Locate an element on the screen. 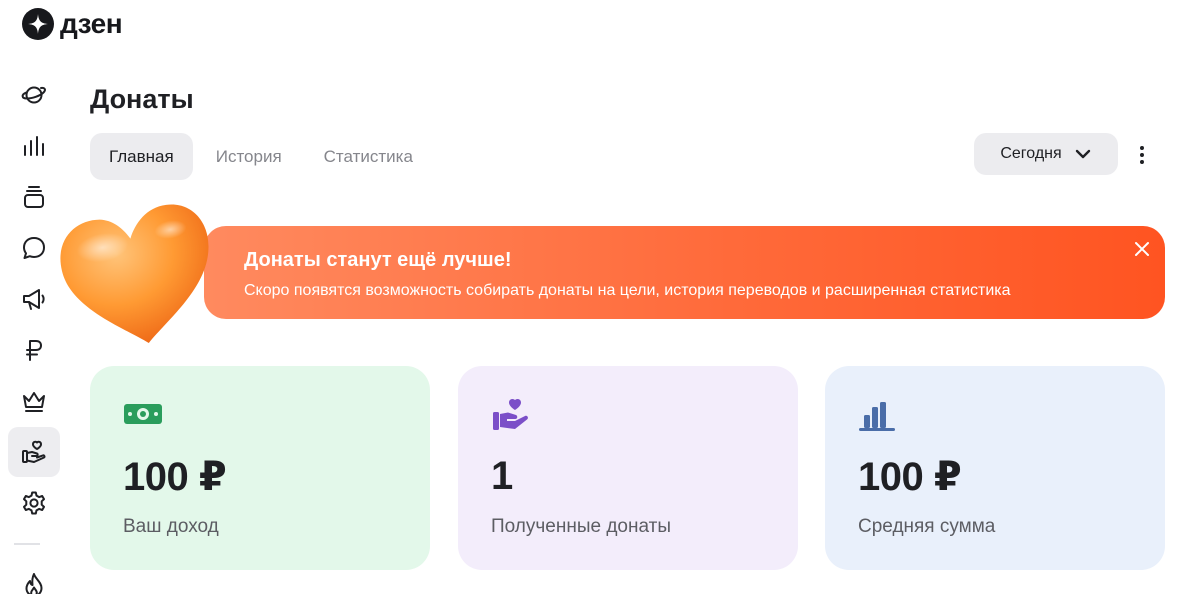  sidebar-item-feed is located at coordinates (34, 95).